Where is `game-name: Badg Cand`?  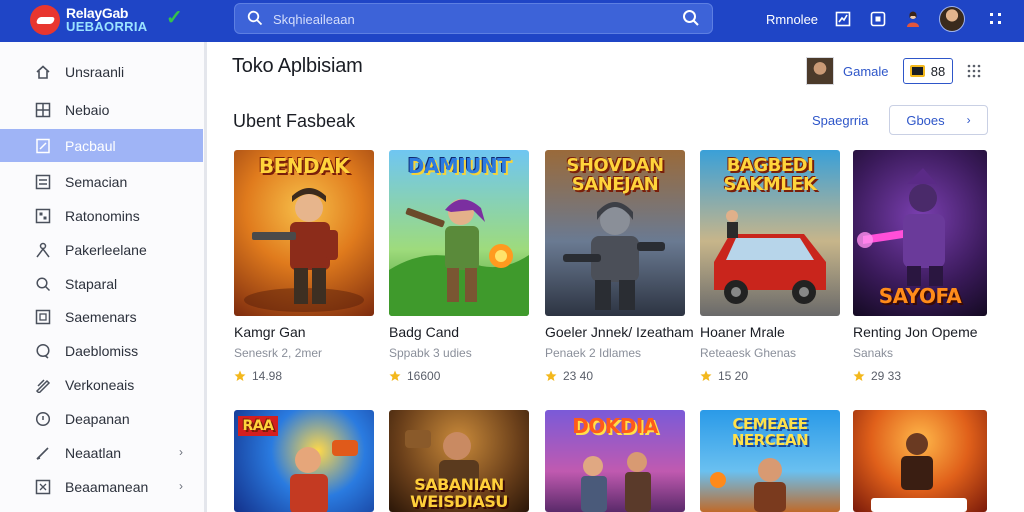 game-name: Badg Cand is located at coordinates (424, 332).